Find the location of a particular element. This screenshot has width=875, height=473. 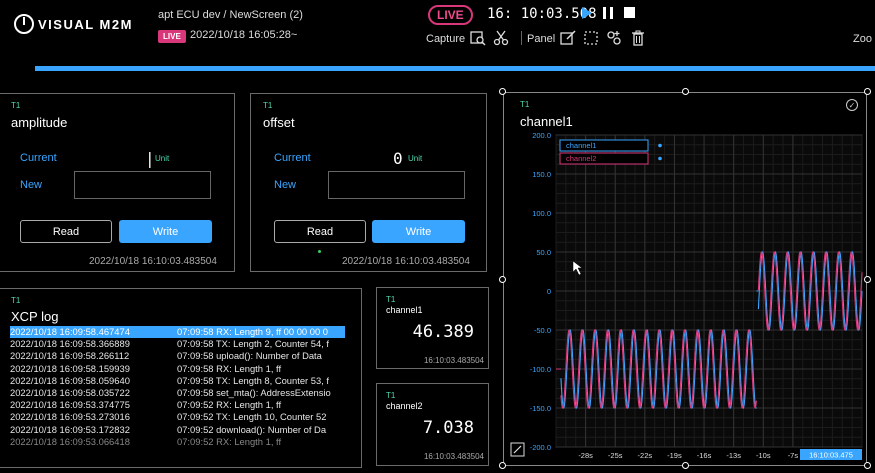

zoom-label: Zoo is located at coordinates (862, 39).